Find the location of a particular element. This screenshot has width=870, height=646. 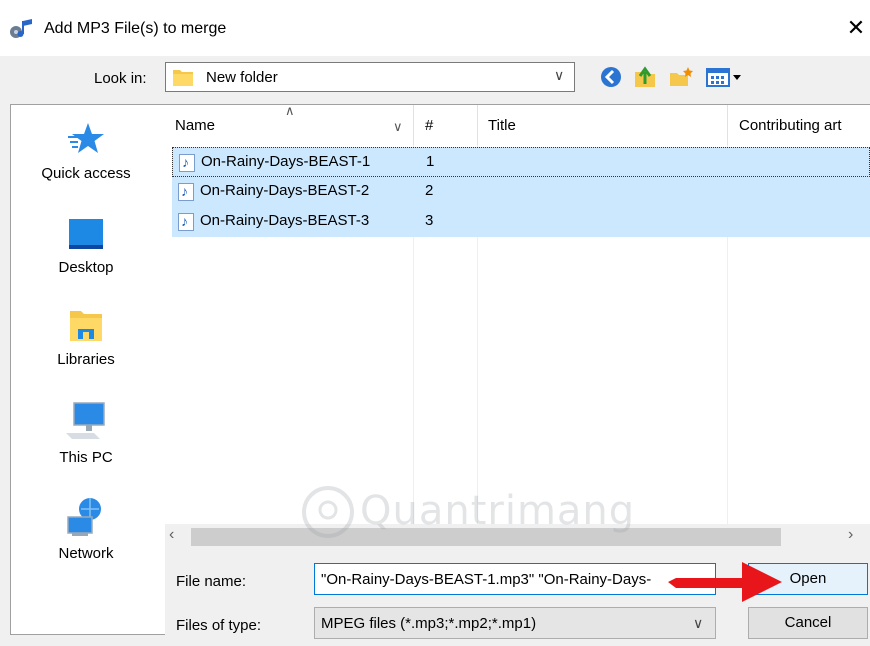

close-icon: ✕ is located at coordinates (856, 28).